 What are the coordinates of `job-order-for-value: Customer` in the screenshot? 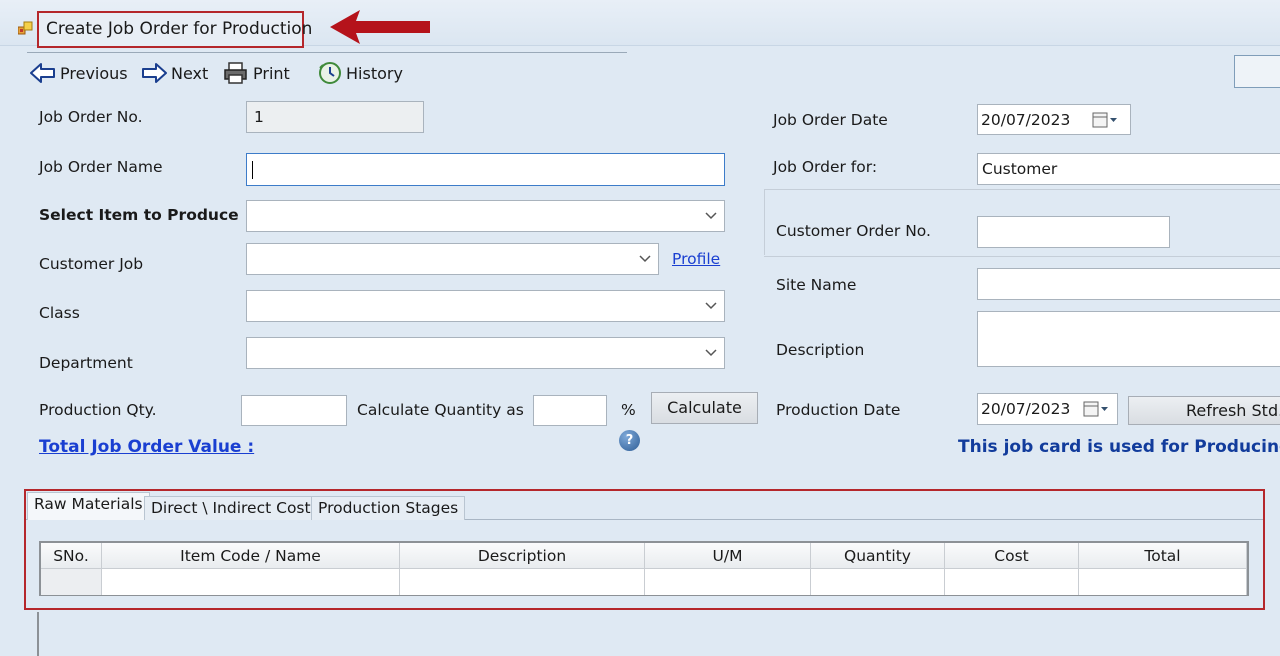 It's located at (1020, 169).